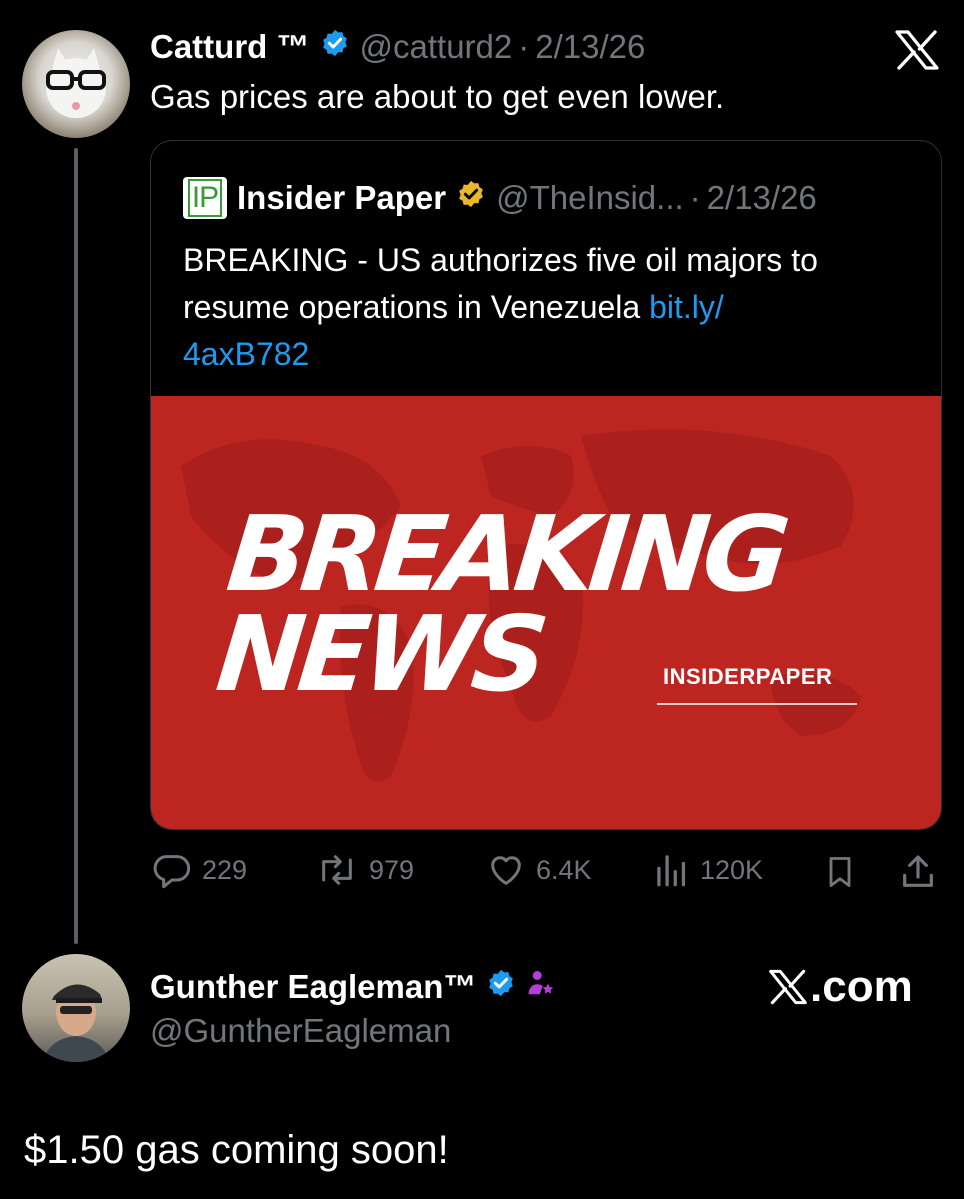  Describe the element at coordinates (564, 869) in the screenshot. I see `like-count: 6.4K` at that location.